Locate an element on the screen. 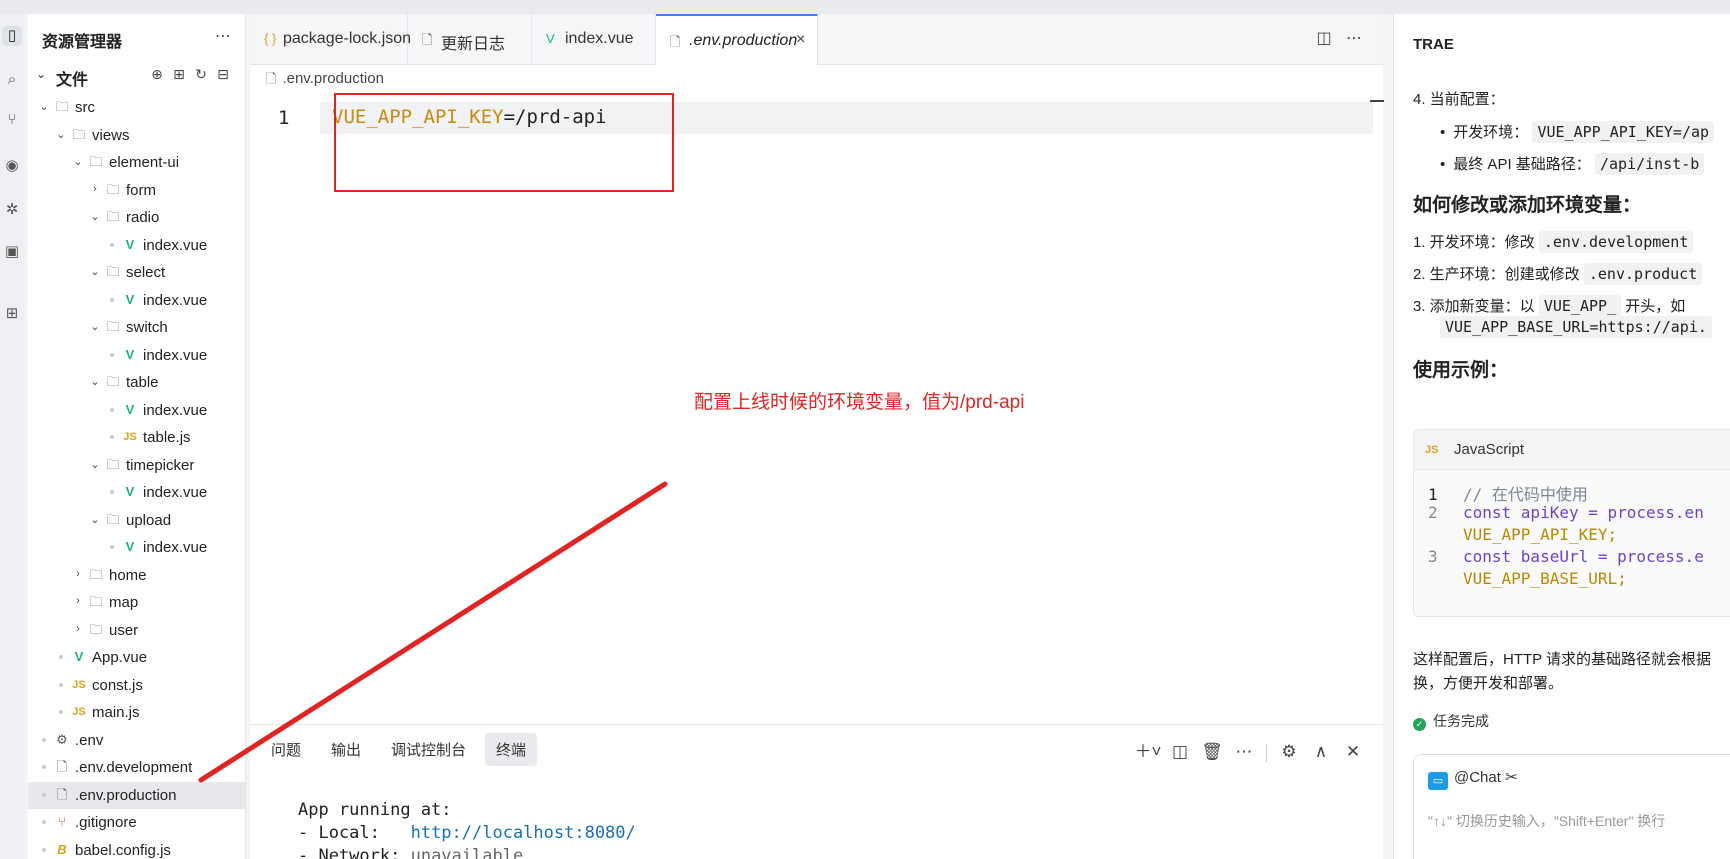 The width and height of the screenshot is (1730, 859). inline-code: VUE_APP_API_KEY=/ap is located at coordinates (1623, 132).